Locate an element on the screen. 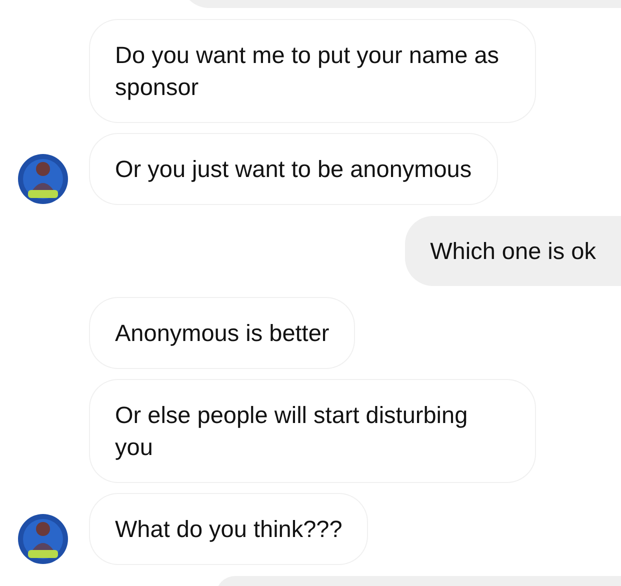  message-bubble: Anonymous is better is located at coordinates (222, 333).